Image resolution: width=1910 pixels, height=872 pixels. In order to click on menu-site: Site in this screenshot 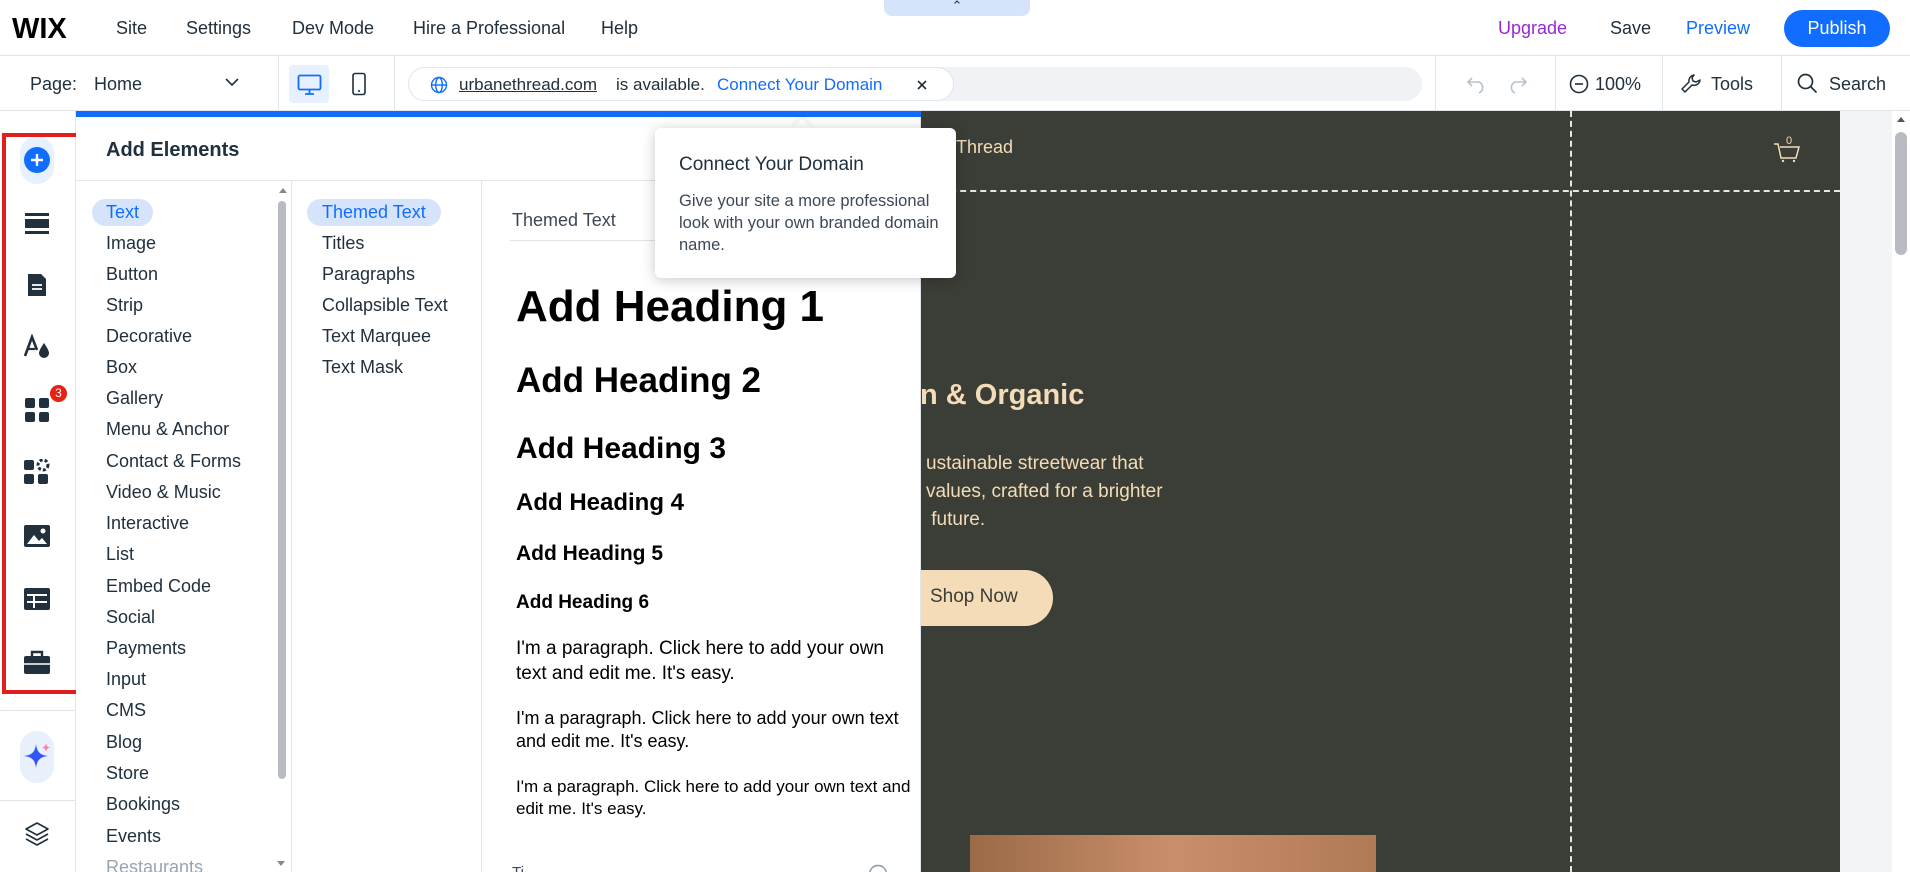, I will do `click(131, 28)`.